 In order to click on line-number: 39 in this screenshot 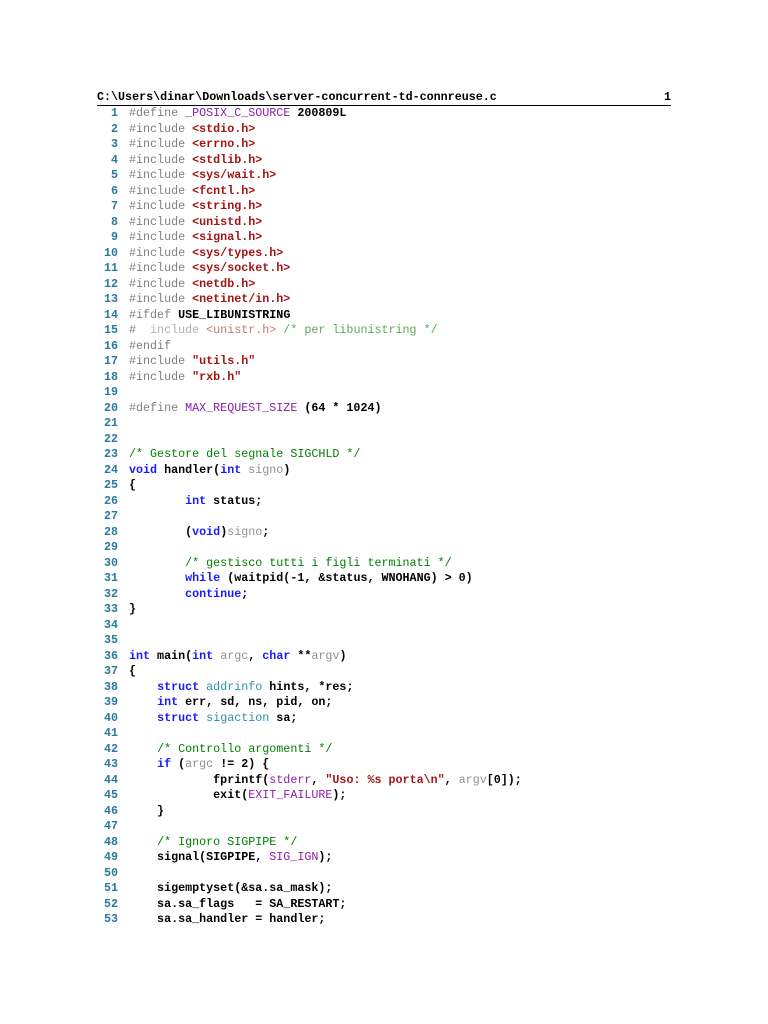, I will do `click(110, 702)`.